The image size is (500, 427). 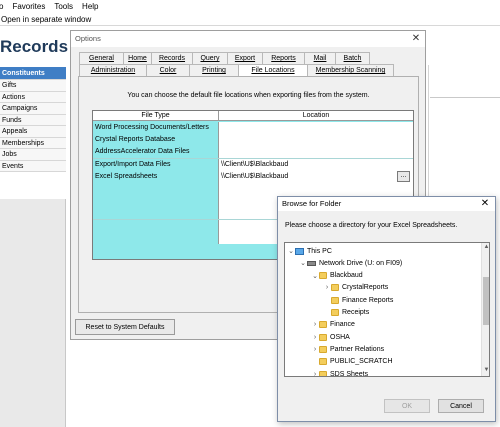 I want to click on tree-node: › Finance, so click(x=333, y=325).